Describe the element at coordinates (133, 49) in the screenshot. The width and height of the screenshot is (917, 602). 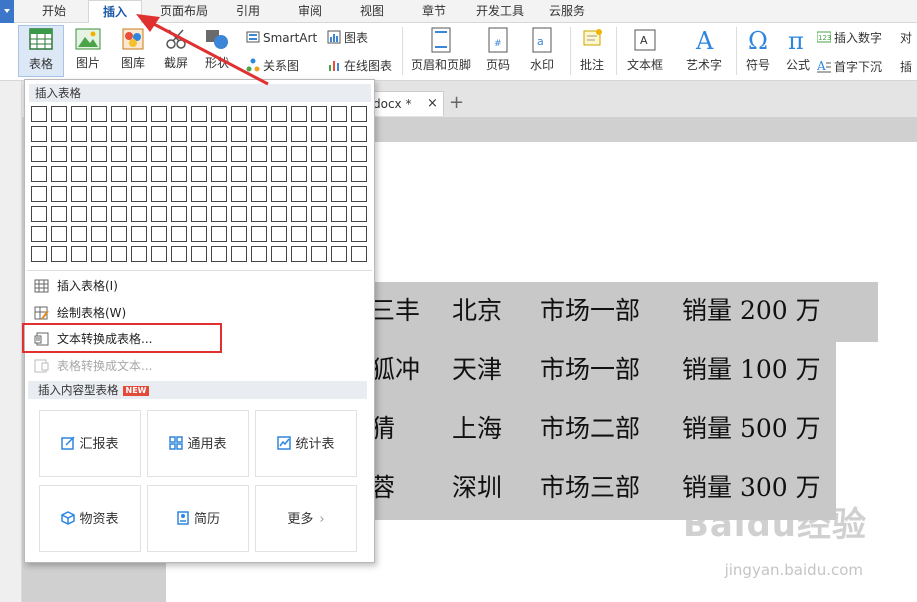
I see `gallery-button: 图库` at that location.